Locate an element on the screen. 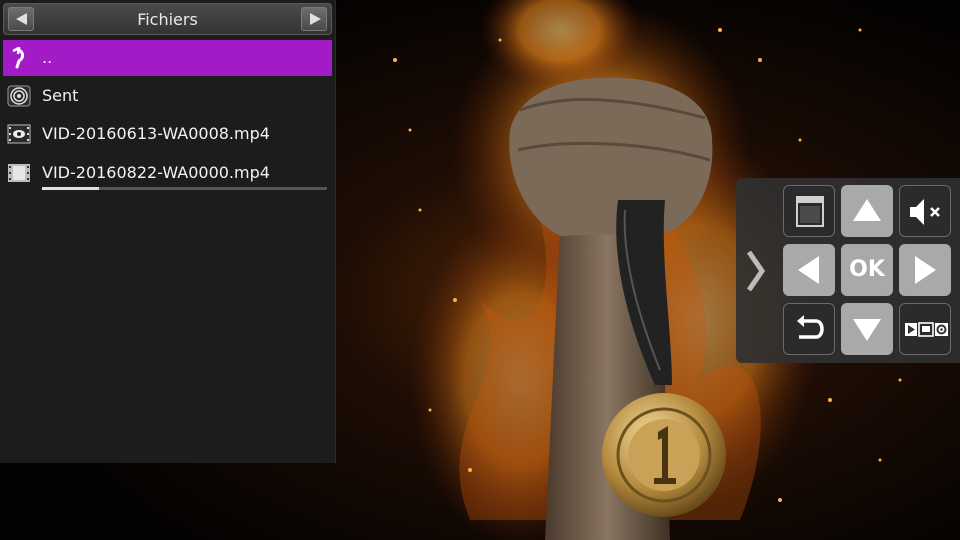 The height and width of the screenshot is (540, 960). file-item-parent: .. is located at coordinates (167, 58).